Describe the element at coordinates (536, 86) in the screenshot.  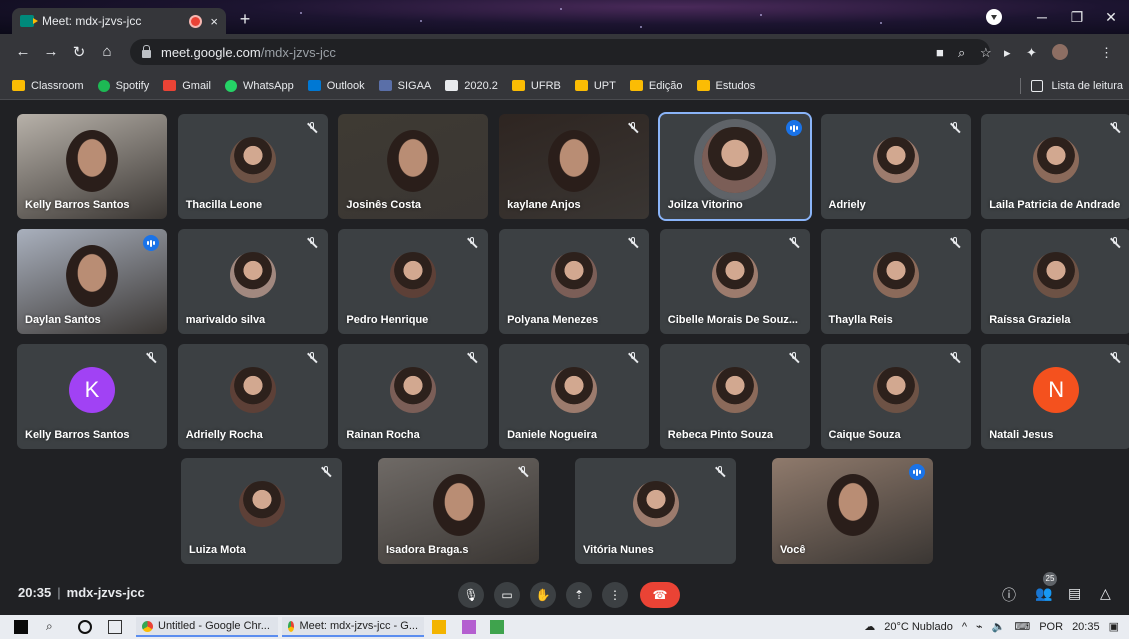
I see `bookmark-folder-ufrb: UFRB` at that location.